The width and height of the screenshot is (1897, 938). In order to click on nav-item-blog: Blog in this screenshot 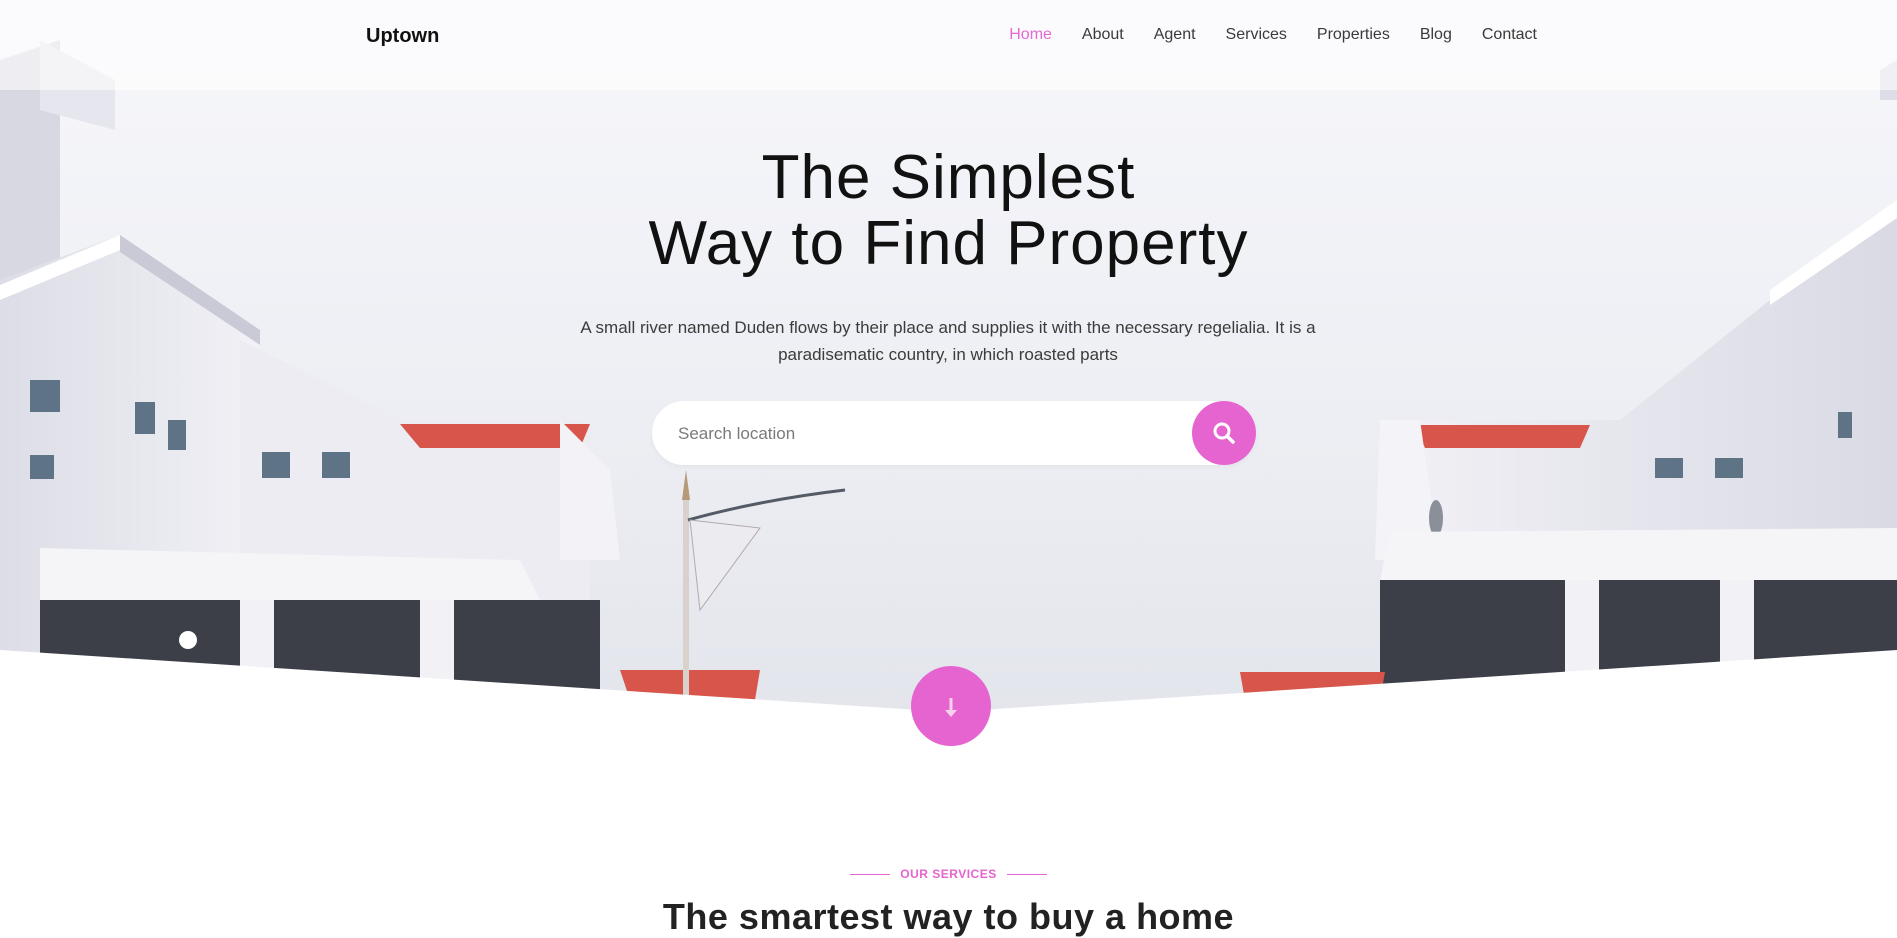, I will do `click(1436, 35)`.